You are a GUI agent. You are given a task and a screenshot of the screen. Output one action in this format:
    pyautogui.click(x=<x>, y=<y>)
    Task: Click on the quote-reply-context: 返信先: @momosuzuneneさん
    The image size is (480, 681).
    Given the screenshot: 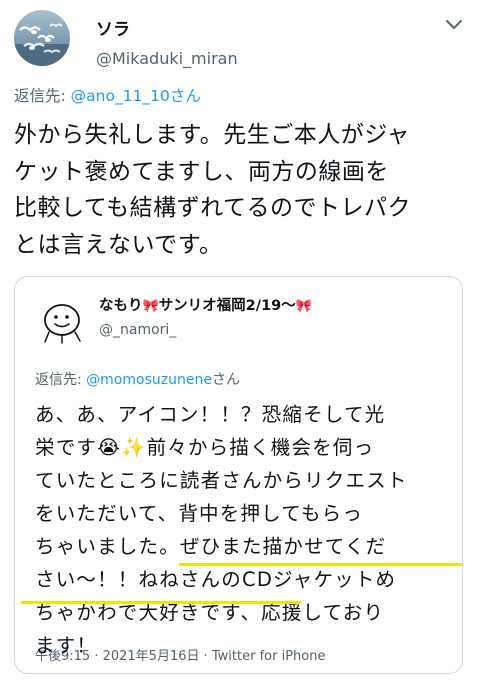 What is the action you would take?
    pyautogui.click(x=137, y=380)
    